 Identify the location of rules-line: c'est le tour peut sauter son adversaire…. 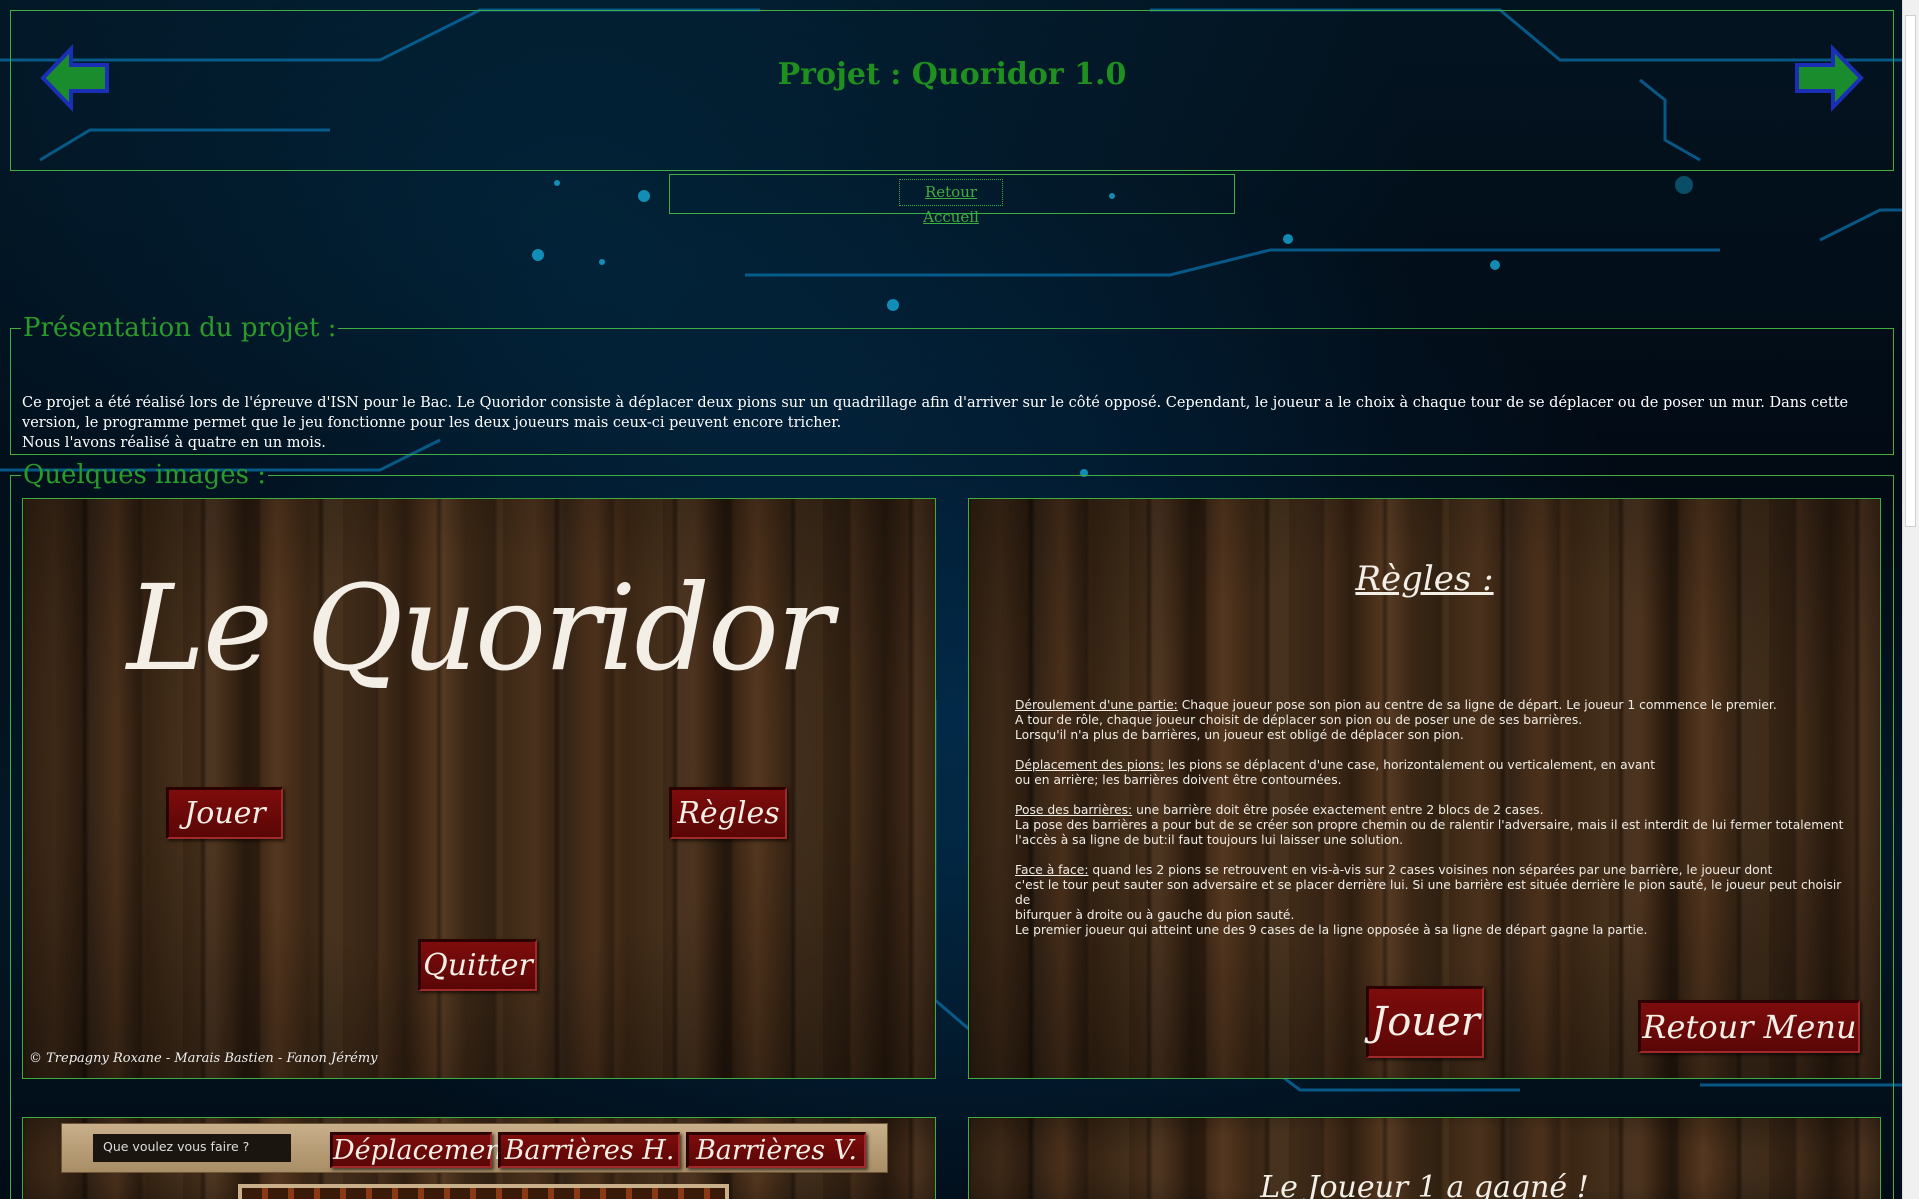
(1428, 892).